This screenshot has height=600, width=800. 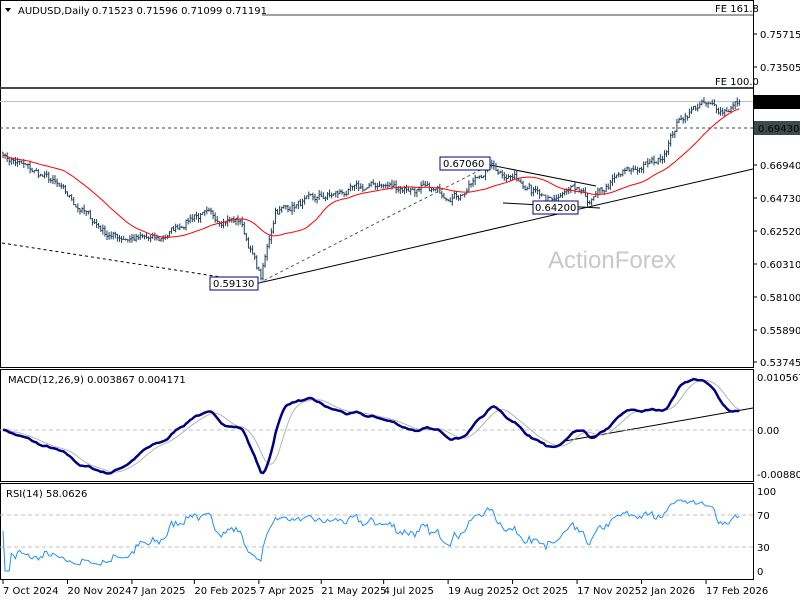 I want to click on low2-label-box: 0.64200, so click(x=555, y=207).